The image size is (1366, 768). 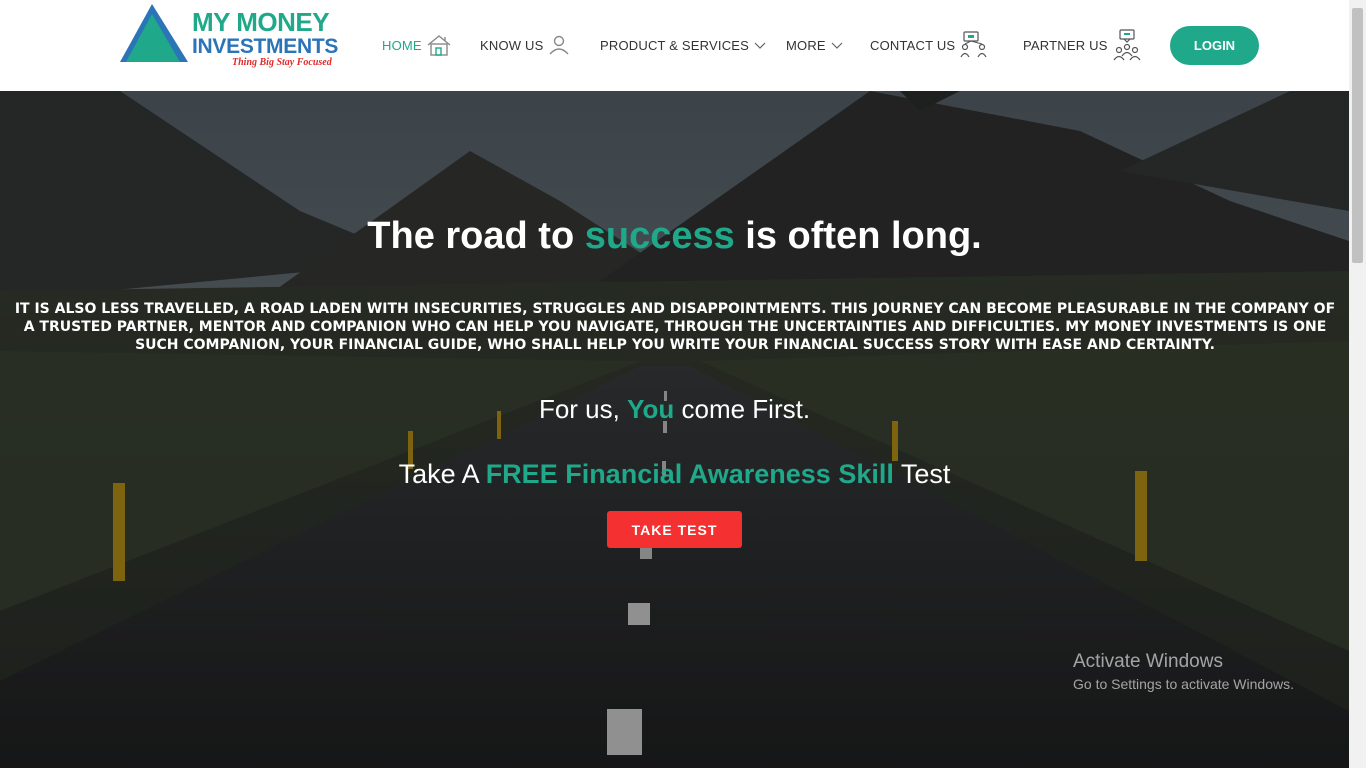 I want to click on hero-title-accent: success, so click(x=659, y=236).